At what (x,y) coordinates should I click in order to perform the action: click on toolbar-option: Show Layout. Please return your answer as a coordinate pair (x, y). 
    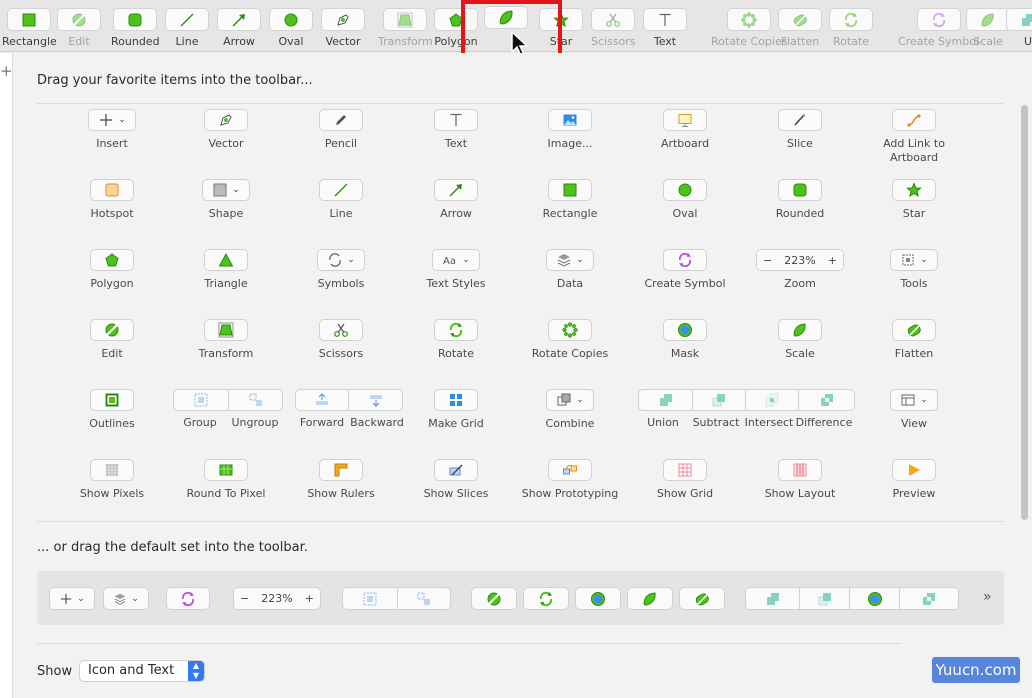
    Looking at the image, I should click on (800, 480).